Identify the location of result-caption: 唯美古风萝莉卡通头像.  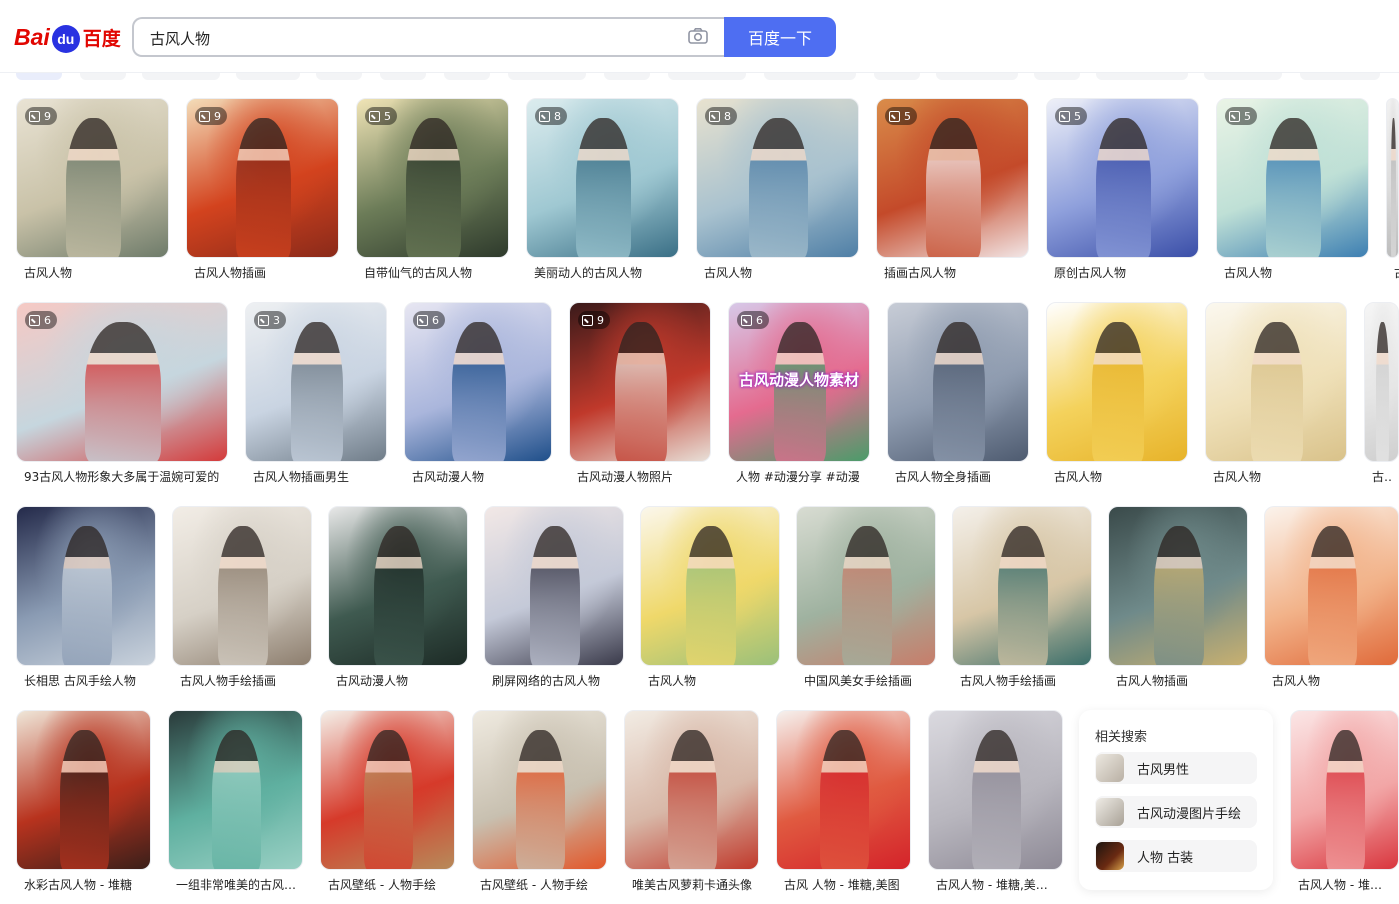
(692, 884).